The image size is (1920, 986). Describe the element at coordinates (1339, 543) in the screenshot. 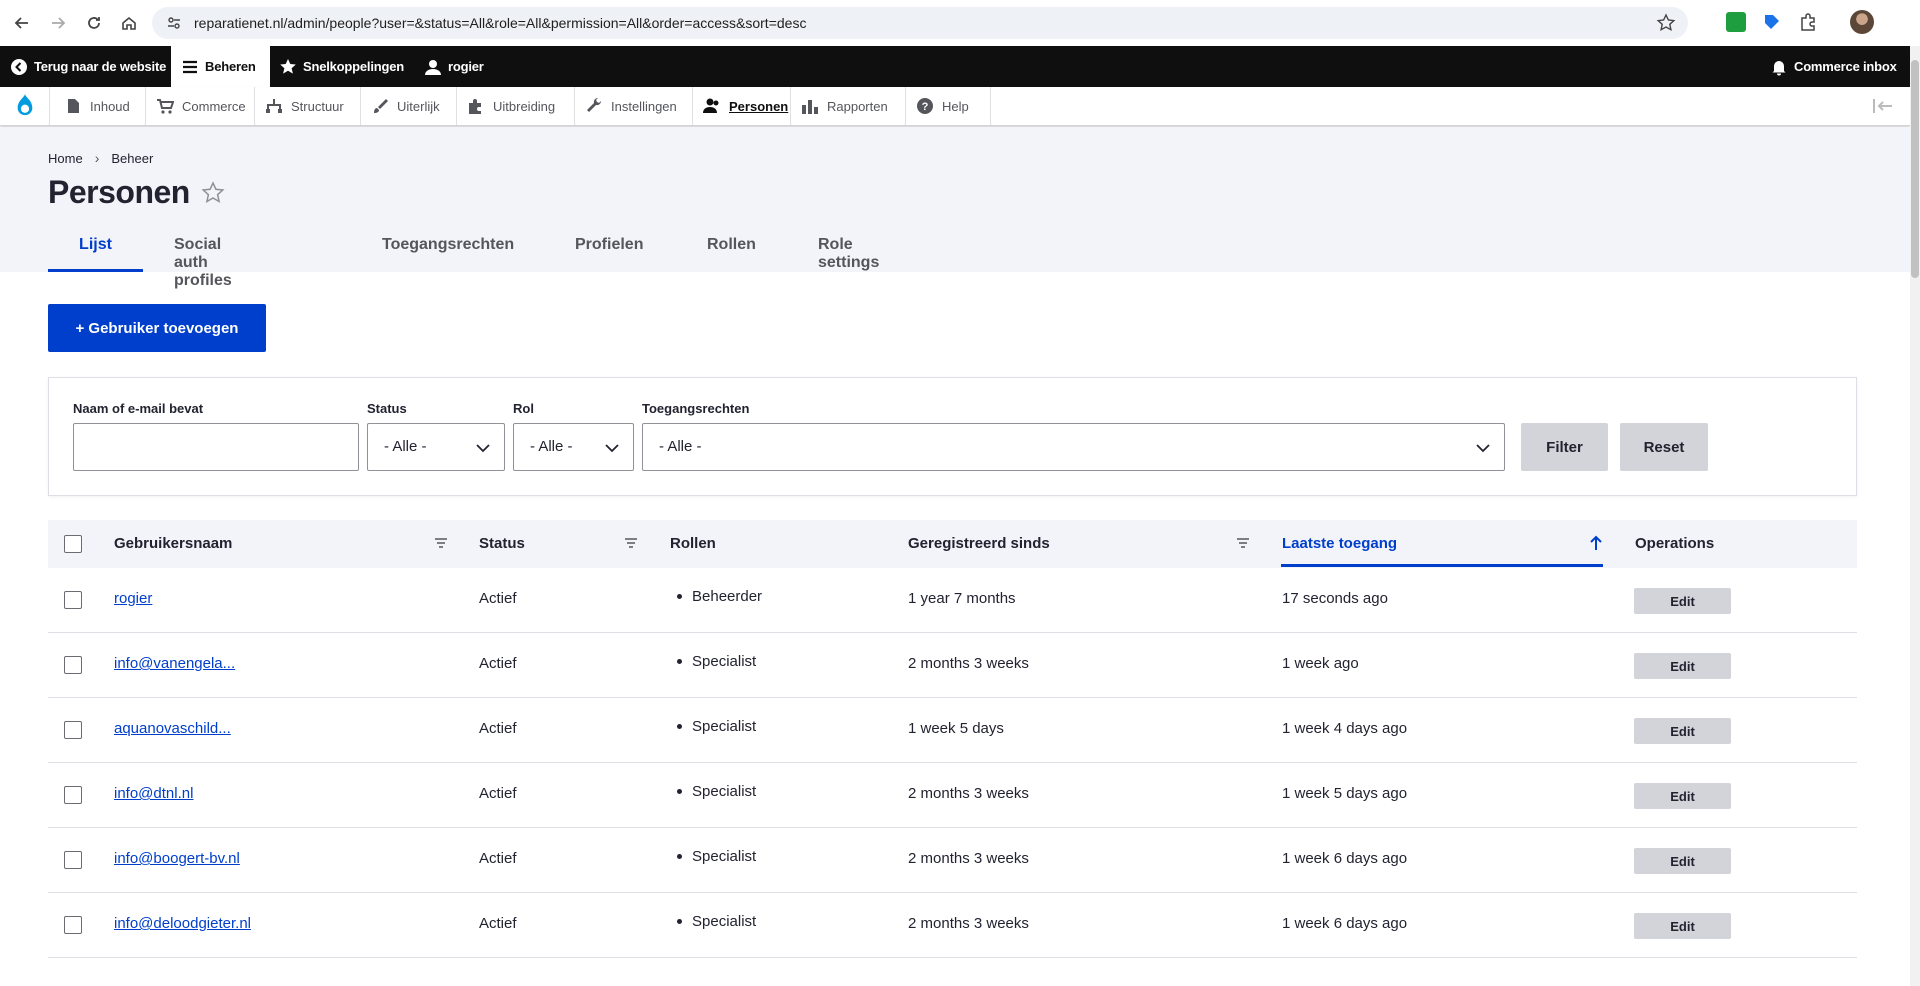

I see `column-header-last-access: Laatste toegang` at that location.